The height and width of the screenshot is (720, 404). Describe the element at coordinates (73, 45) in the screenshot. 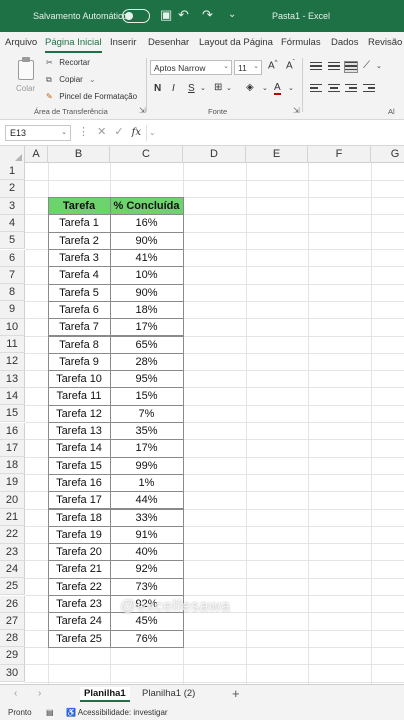

I see `tab-pagina-inicial: Página Inicial` at that location.